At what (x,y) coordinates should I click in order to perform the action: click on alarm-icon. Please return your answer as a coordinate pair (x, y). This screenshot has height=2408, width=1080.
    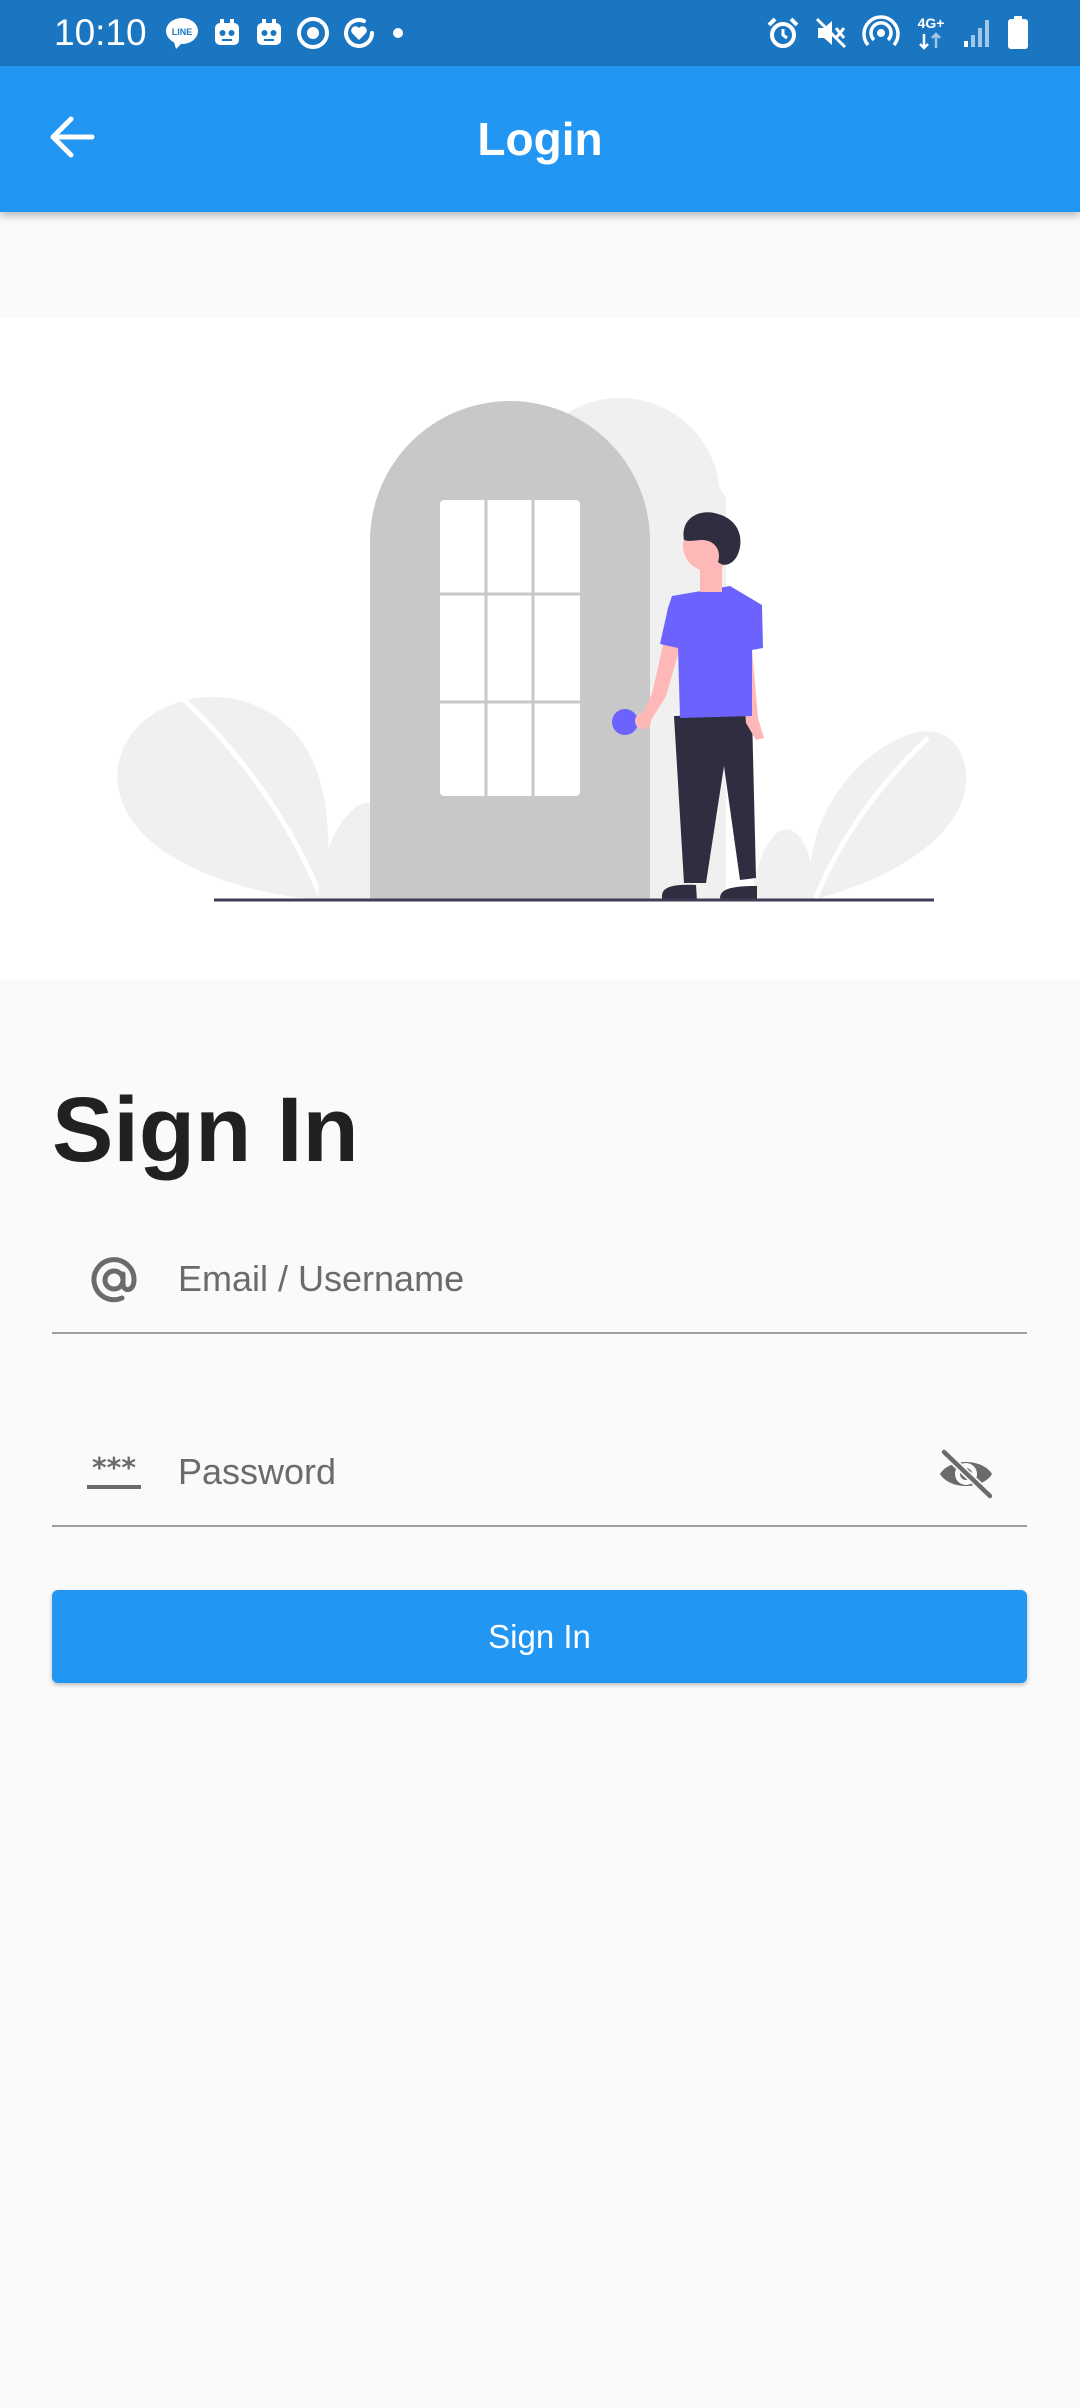
    Looking at the image, I should click on (783, 33).